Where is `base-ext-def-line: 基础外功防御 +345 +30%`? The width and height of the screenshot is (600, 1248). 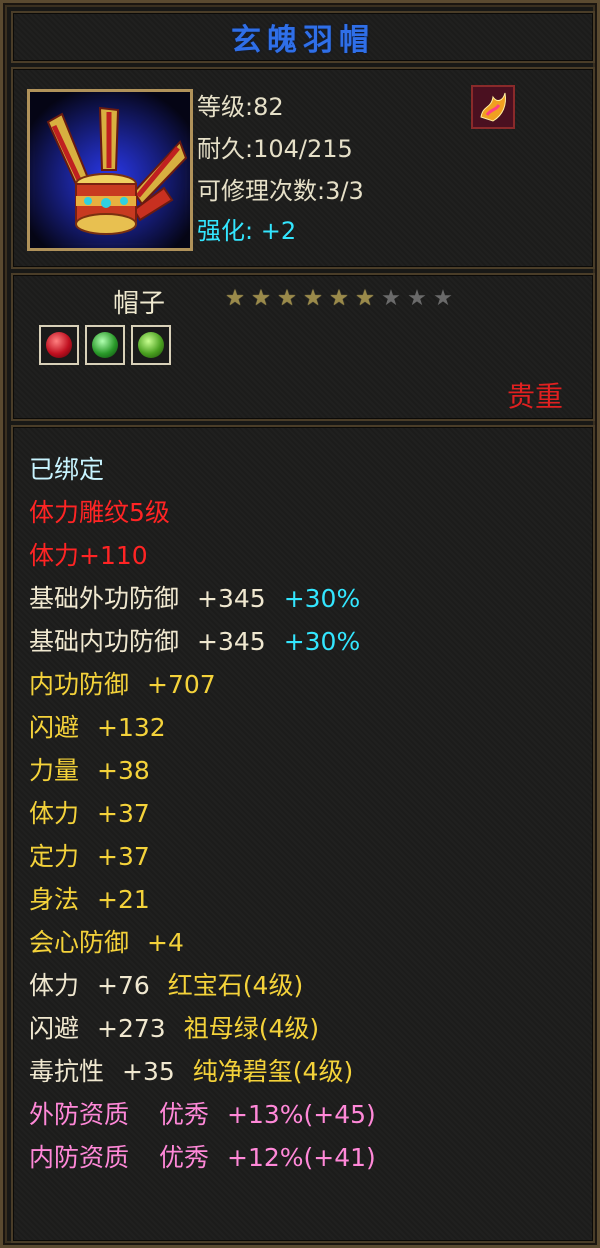
base-ext-def-line: 基础外功防御 +345 +30% is located at coordinates (194, 599).